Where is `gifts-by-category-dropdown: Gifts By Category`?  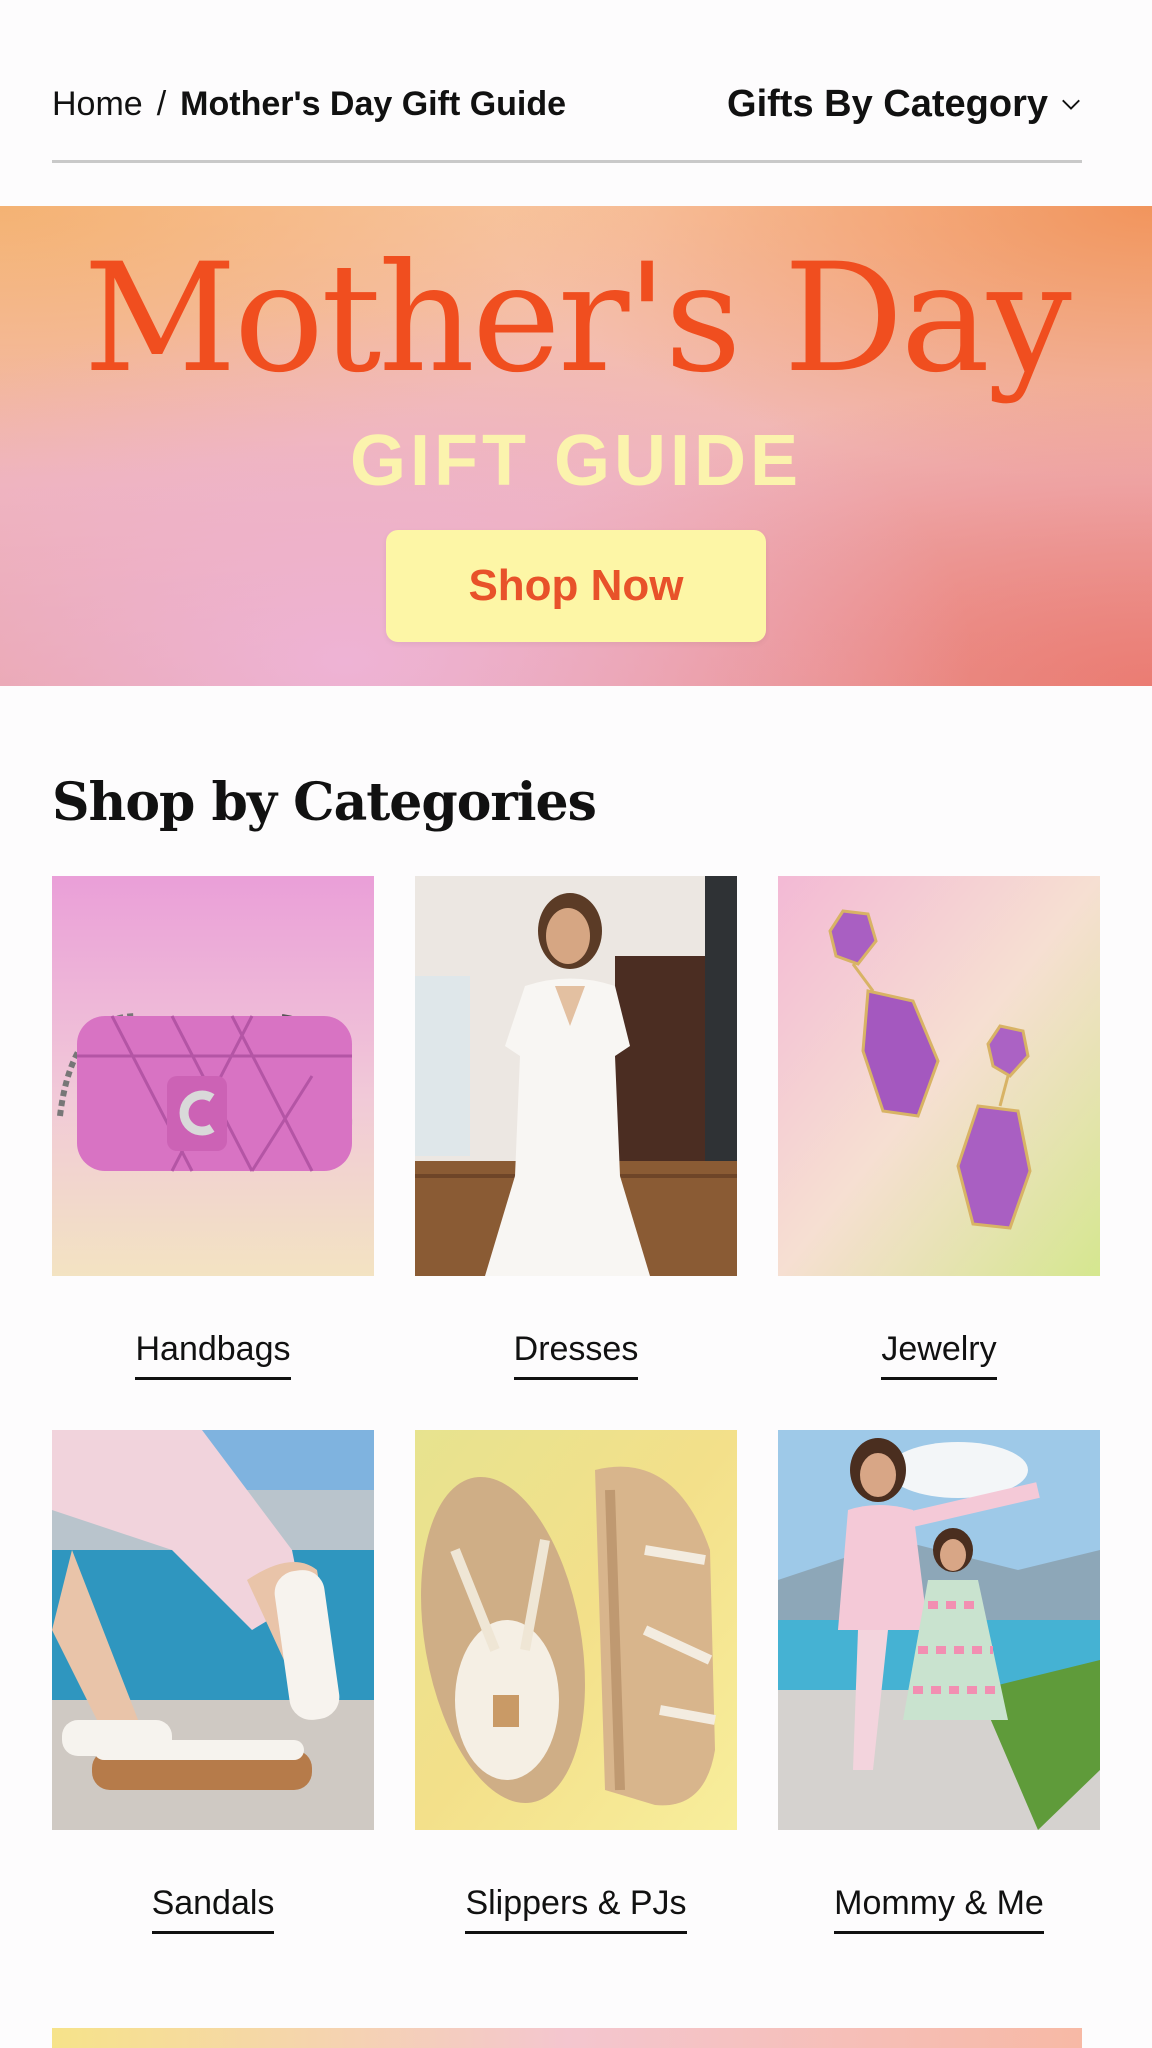
gifts-by-category-dropdown: Gifts By Category is located at coordinates (904, 104).